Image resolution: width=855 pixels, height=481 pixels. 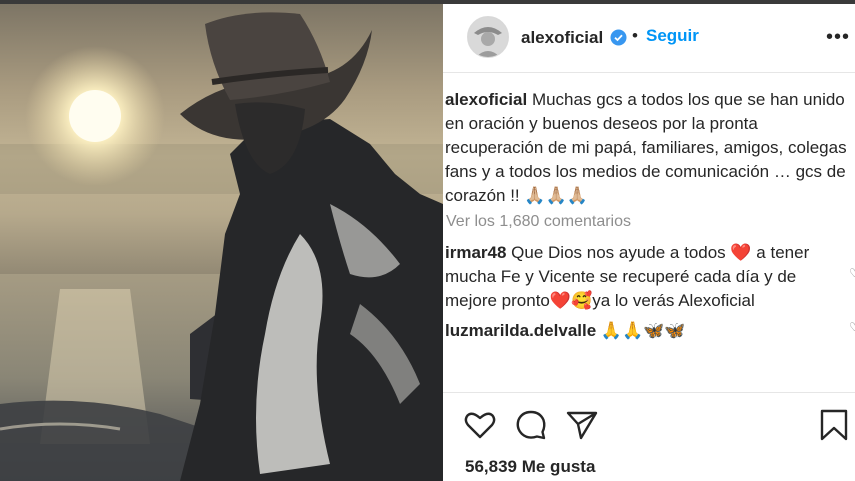 What do you see at coordinates (838, 37) in the screenshot?
I see `more-options-button: •••` at bounding box center [838, 37].